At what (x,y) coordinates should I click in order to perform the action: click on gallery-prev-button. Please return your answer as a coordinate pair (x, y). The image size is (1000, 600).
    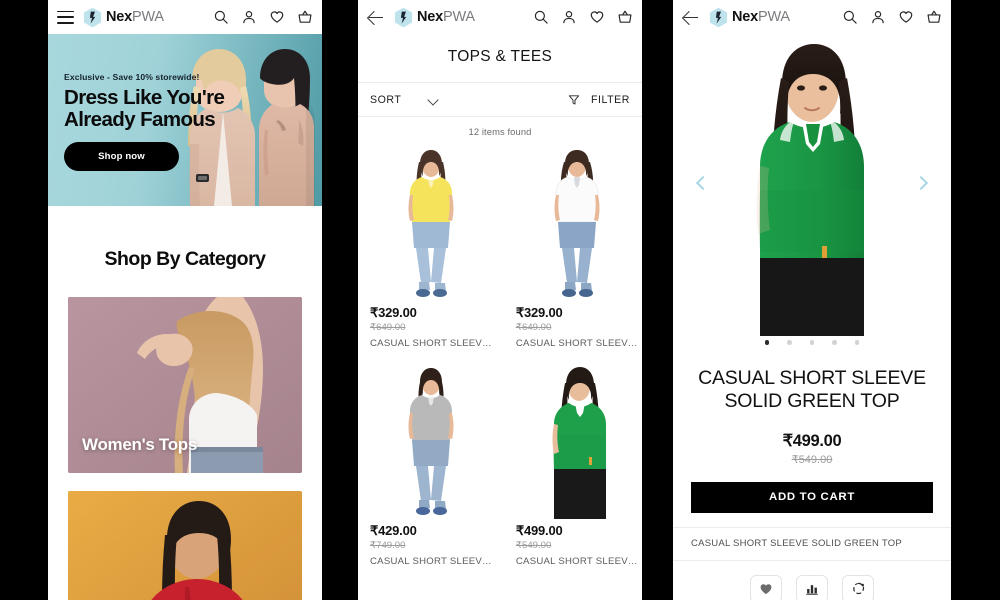
    Looking at the image, I should click on (703, 184).